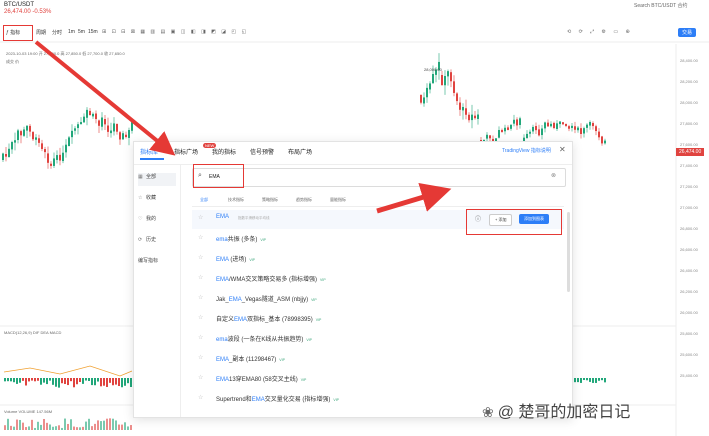 This screenshot has height=436, width=709. What do you see at coordinates (105, 98) in the screenshot?
I see `arrow-to-dialog` at bounding box center [105, 98].